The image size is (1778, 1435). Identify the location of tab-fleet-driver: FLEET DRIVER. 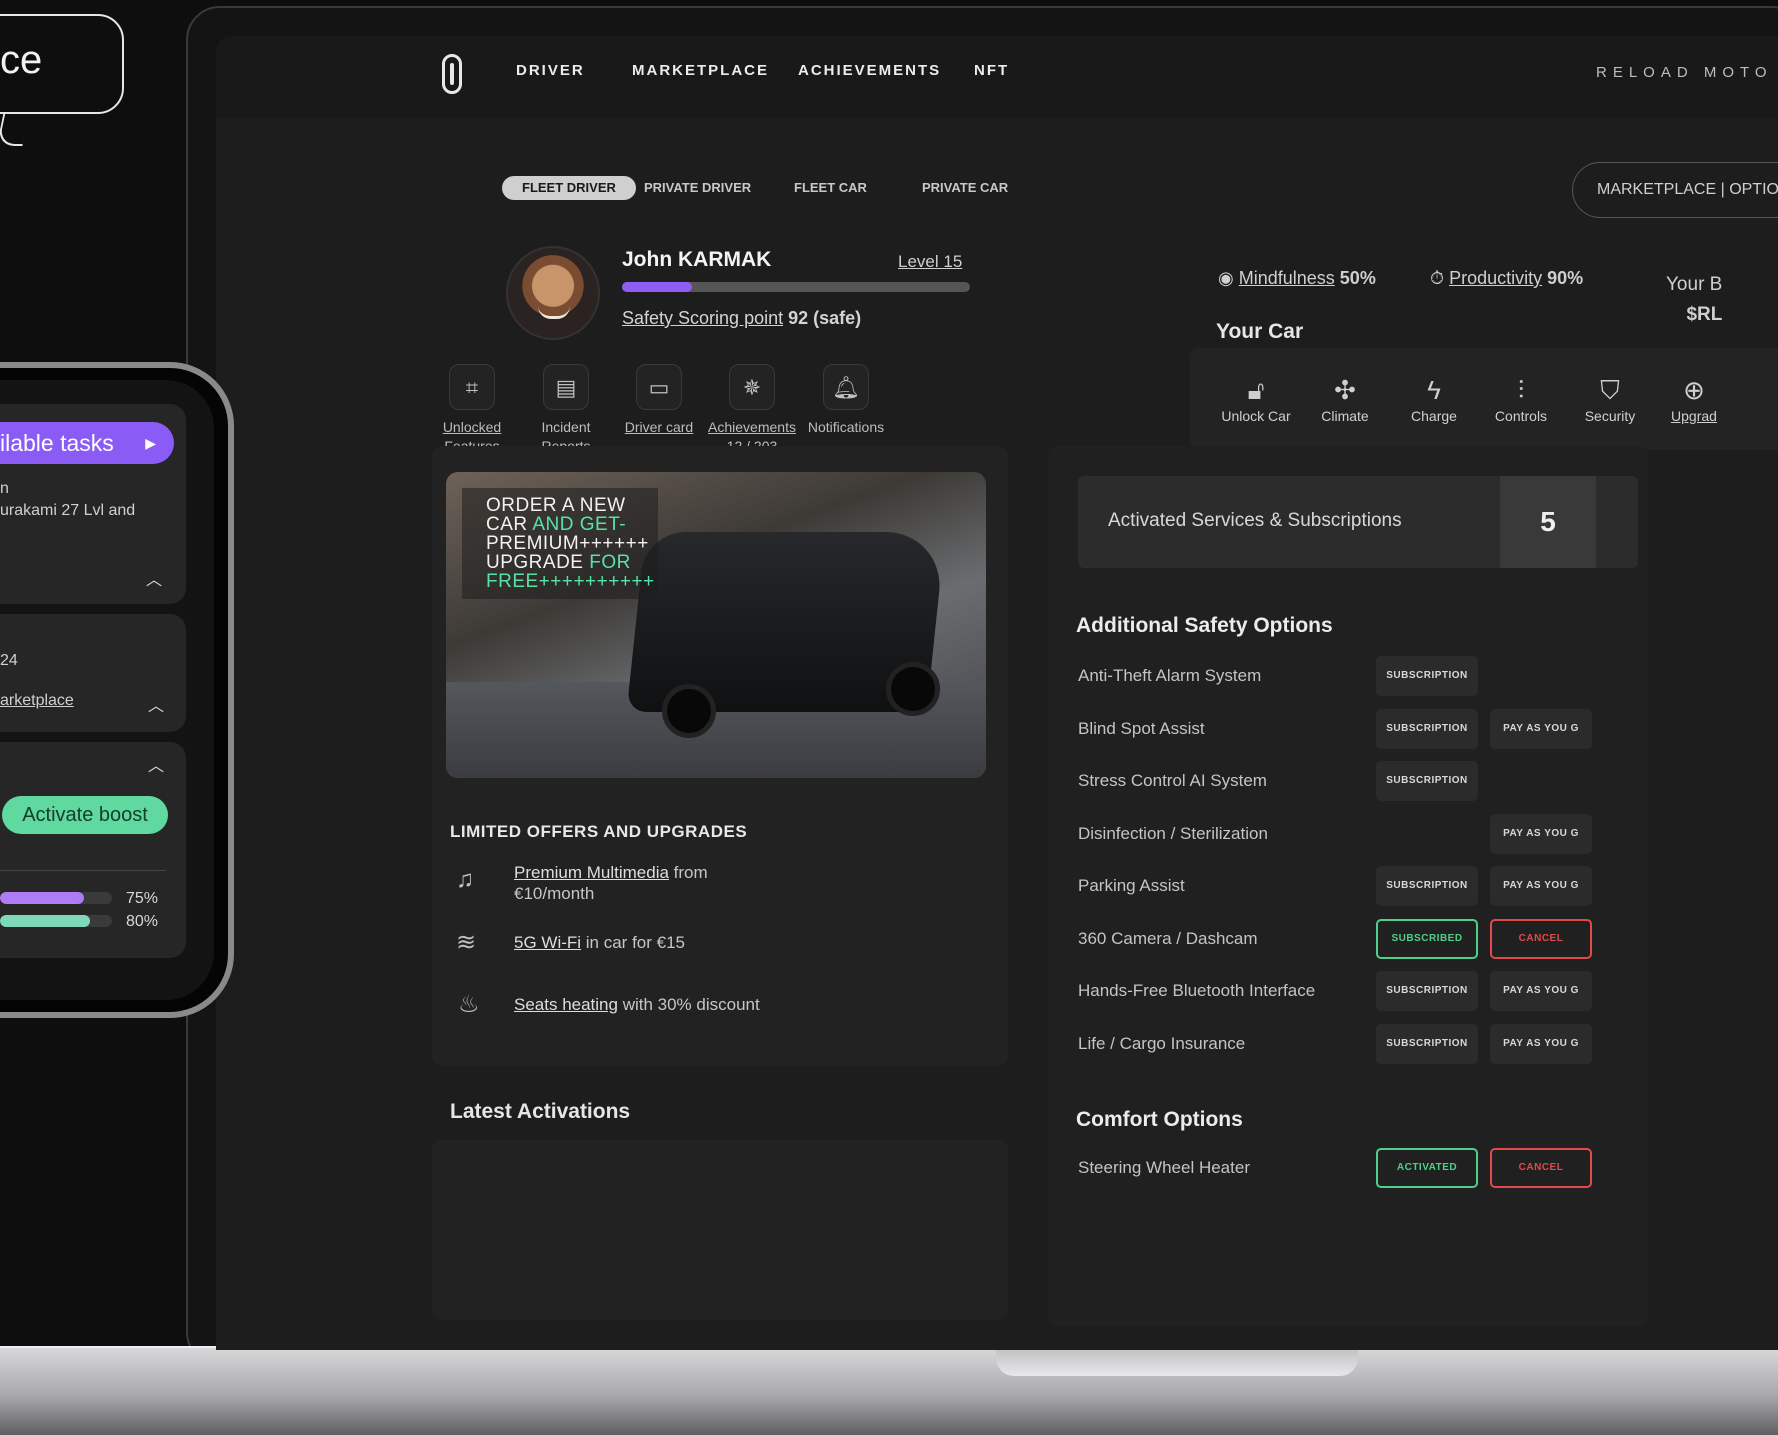
(569, 188).